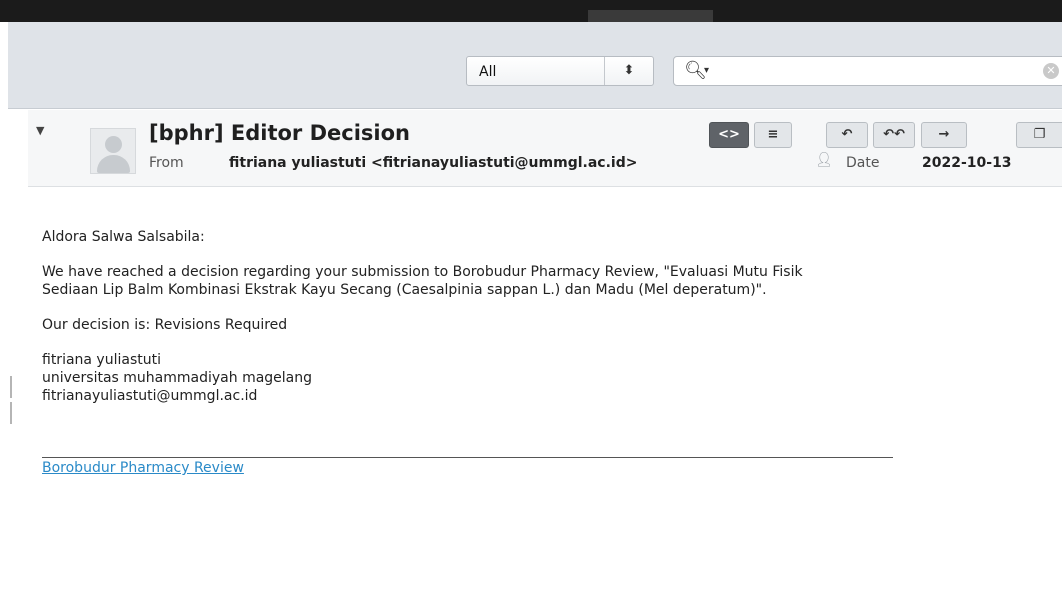  I want to click on signature-divider, so click(467, 457).